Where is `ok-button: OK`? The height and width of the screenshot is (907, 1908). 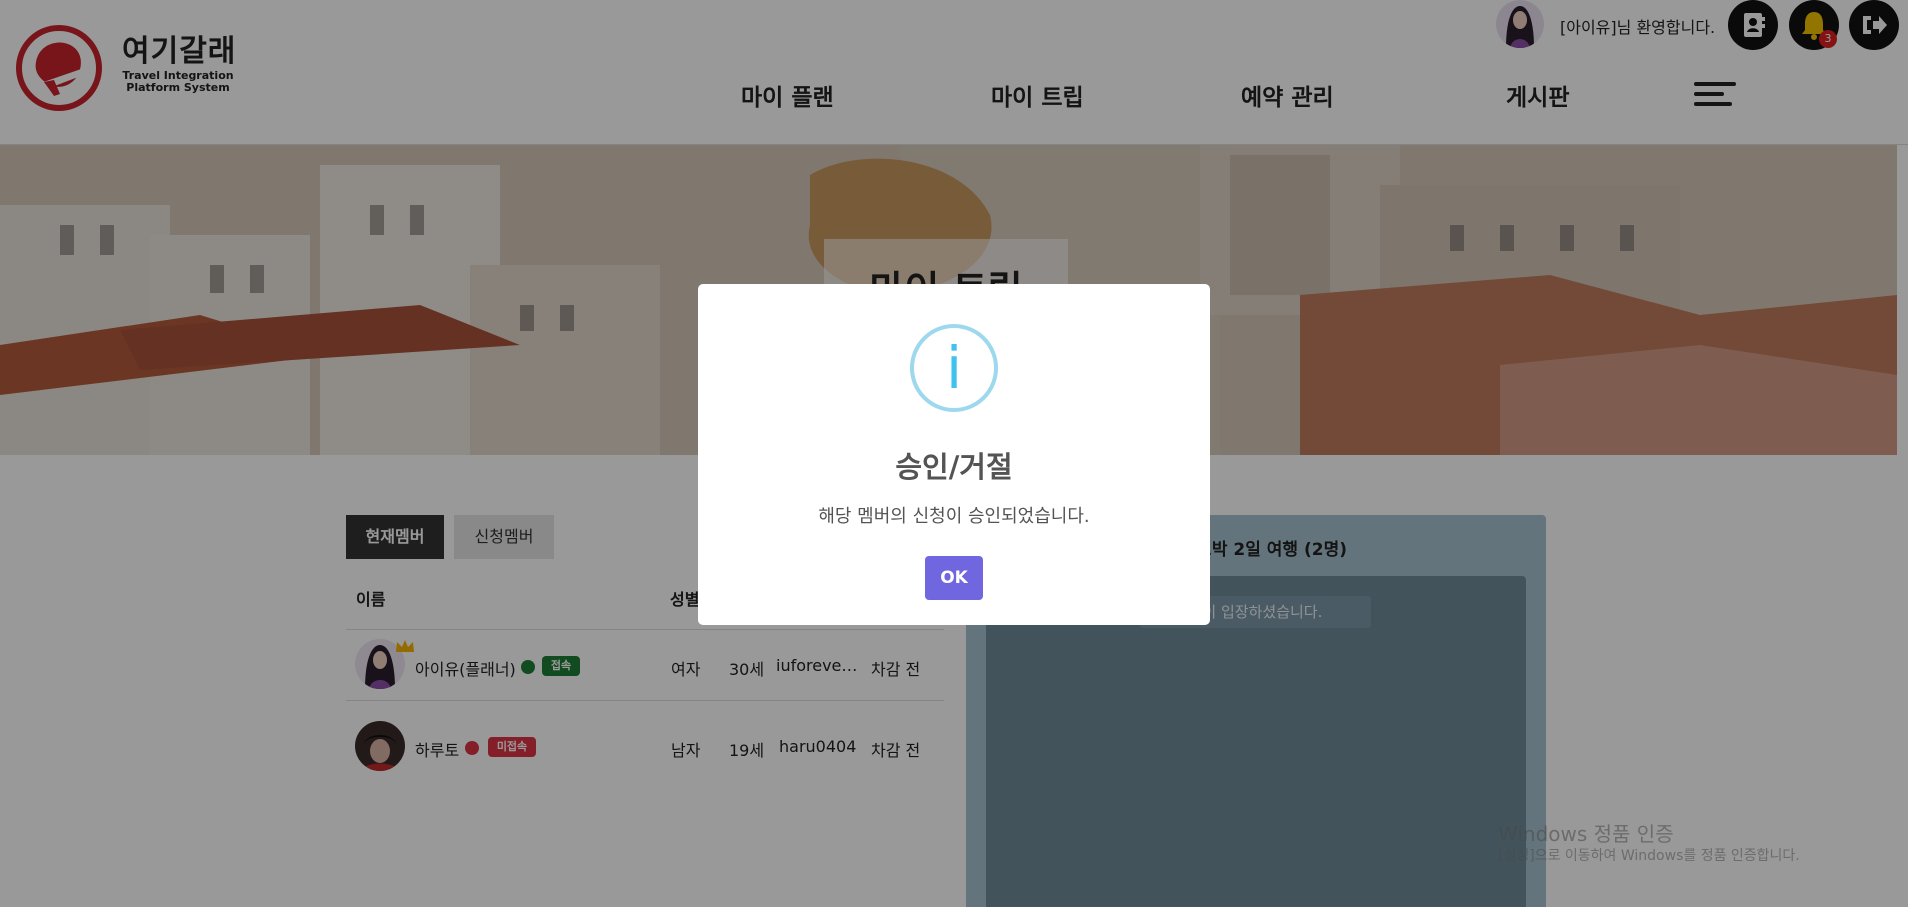 ok-button: OK is located at coordinates (954, 578).